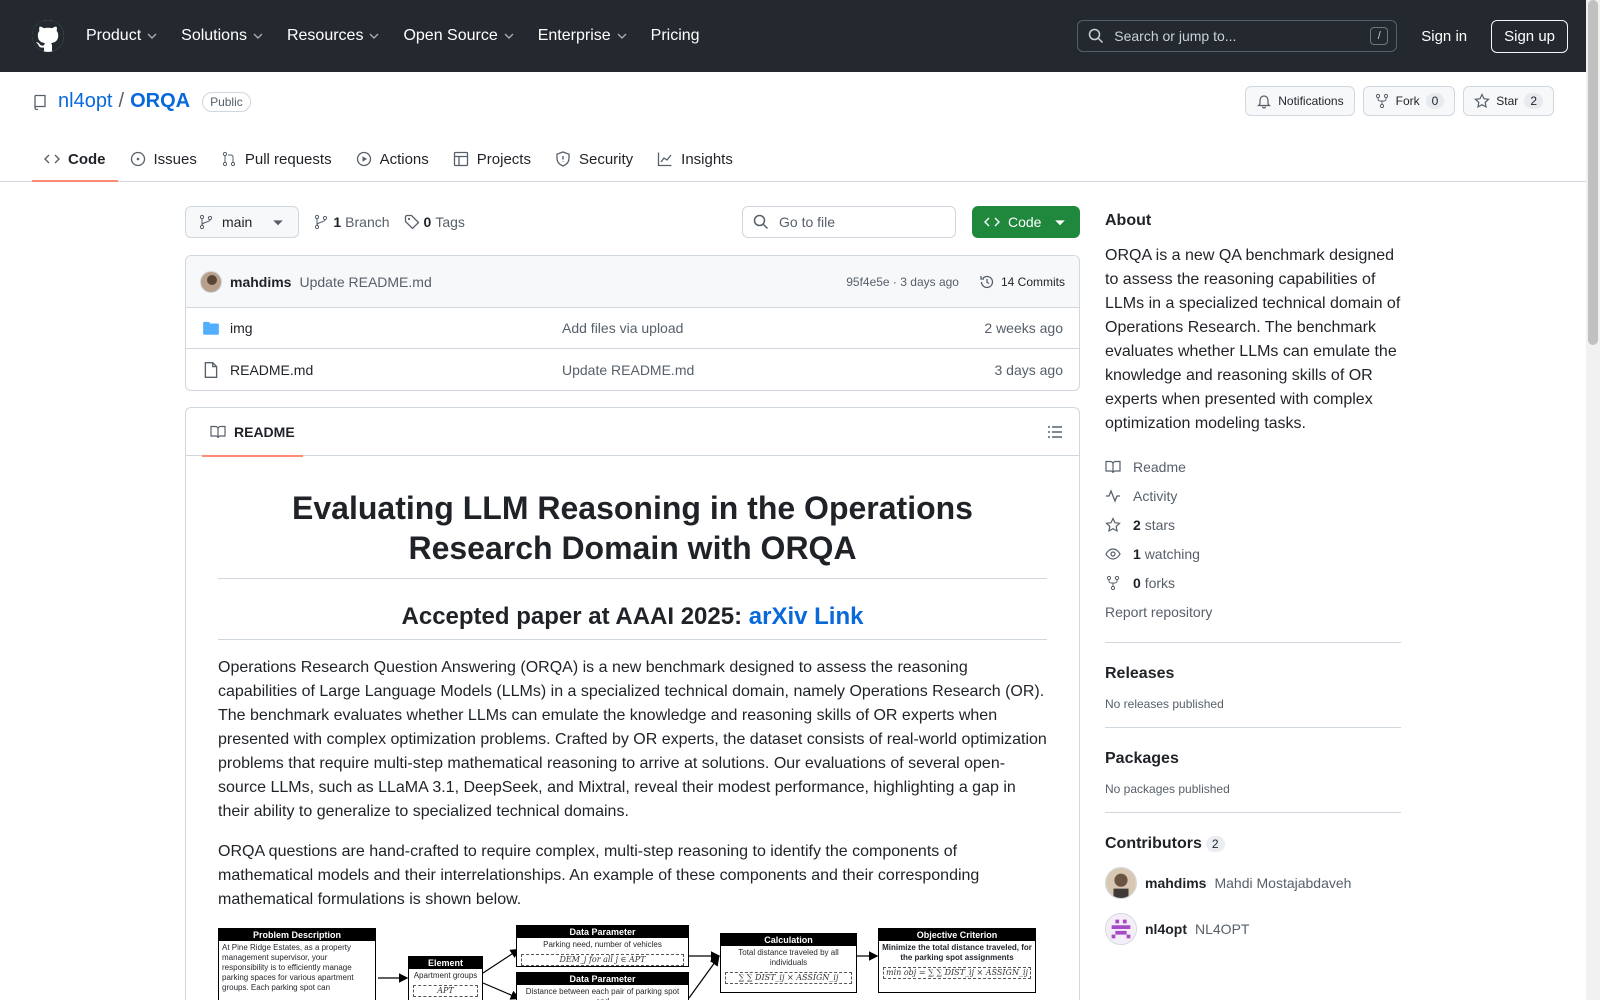 This screenshot has height=1000, width=1600. What do you see at coordinates (602, 960) in the screenshot?
I see `figure-data-param-math: DEM_j for all j ∈ APT` at bounding box center [602, 960].